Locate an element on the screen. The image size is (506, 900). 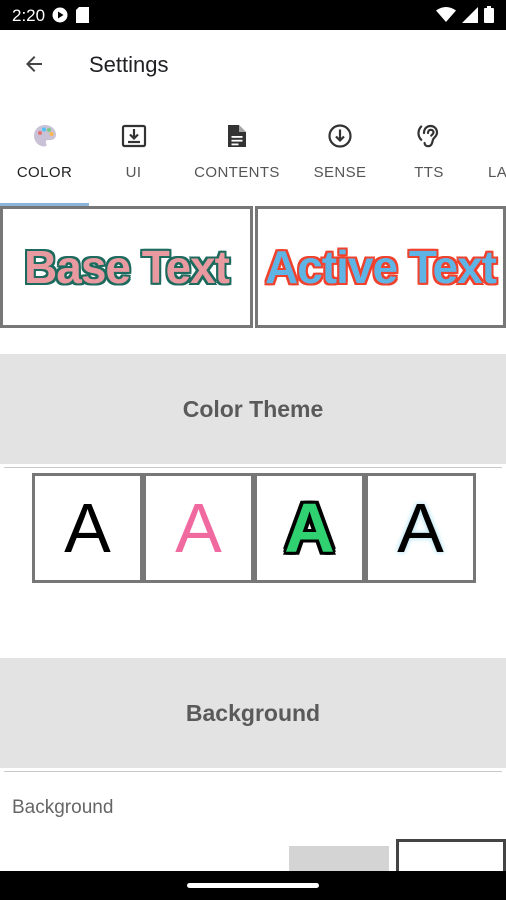
tab-la: LA is located at coordinates (491, 153).